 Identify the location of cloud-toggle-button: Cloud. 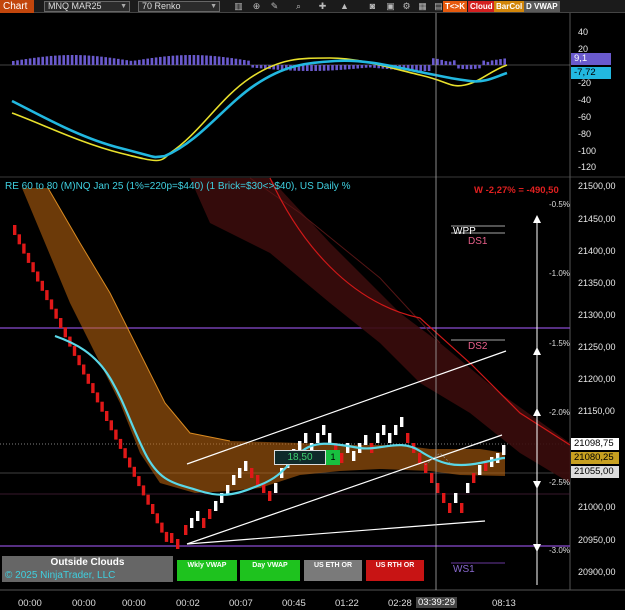
(481, 6).